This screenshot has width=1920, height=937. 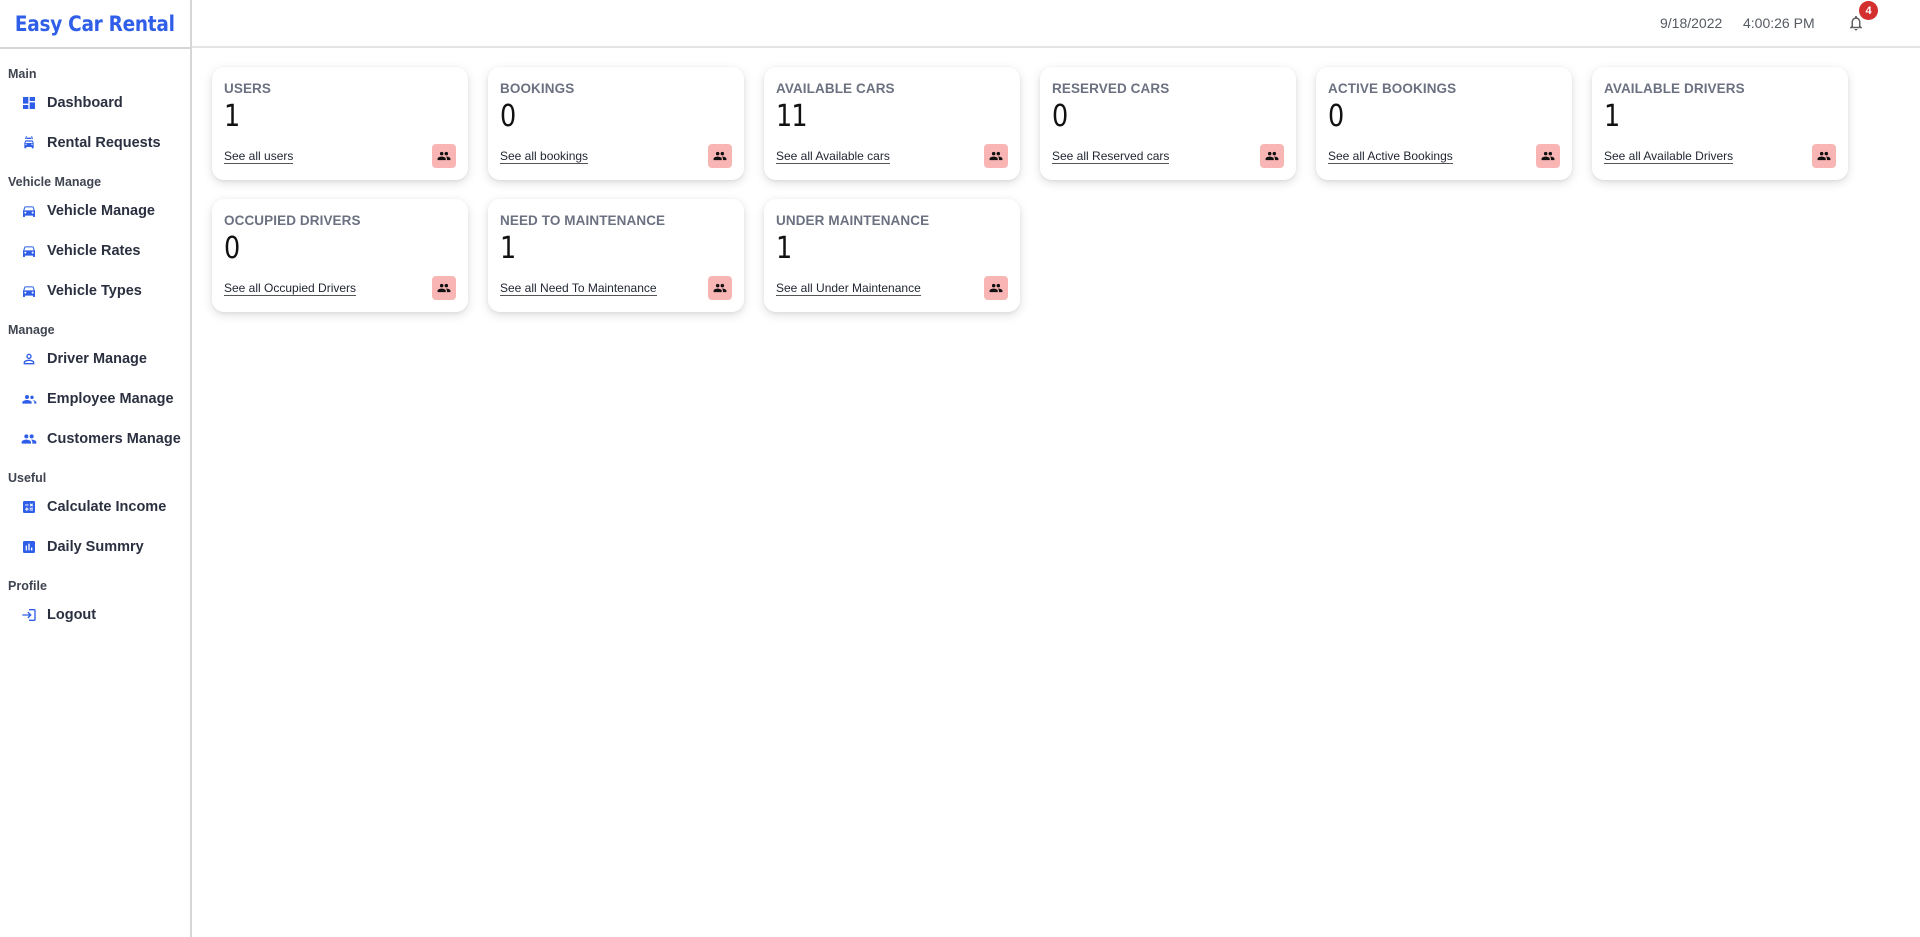 I want to click on nav-section-useful: Useful, so click(x=27, y=478).